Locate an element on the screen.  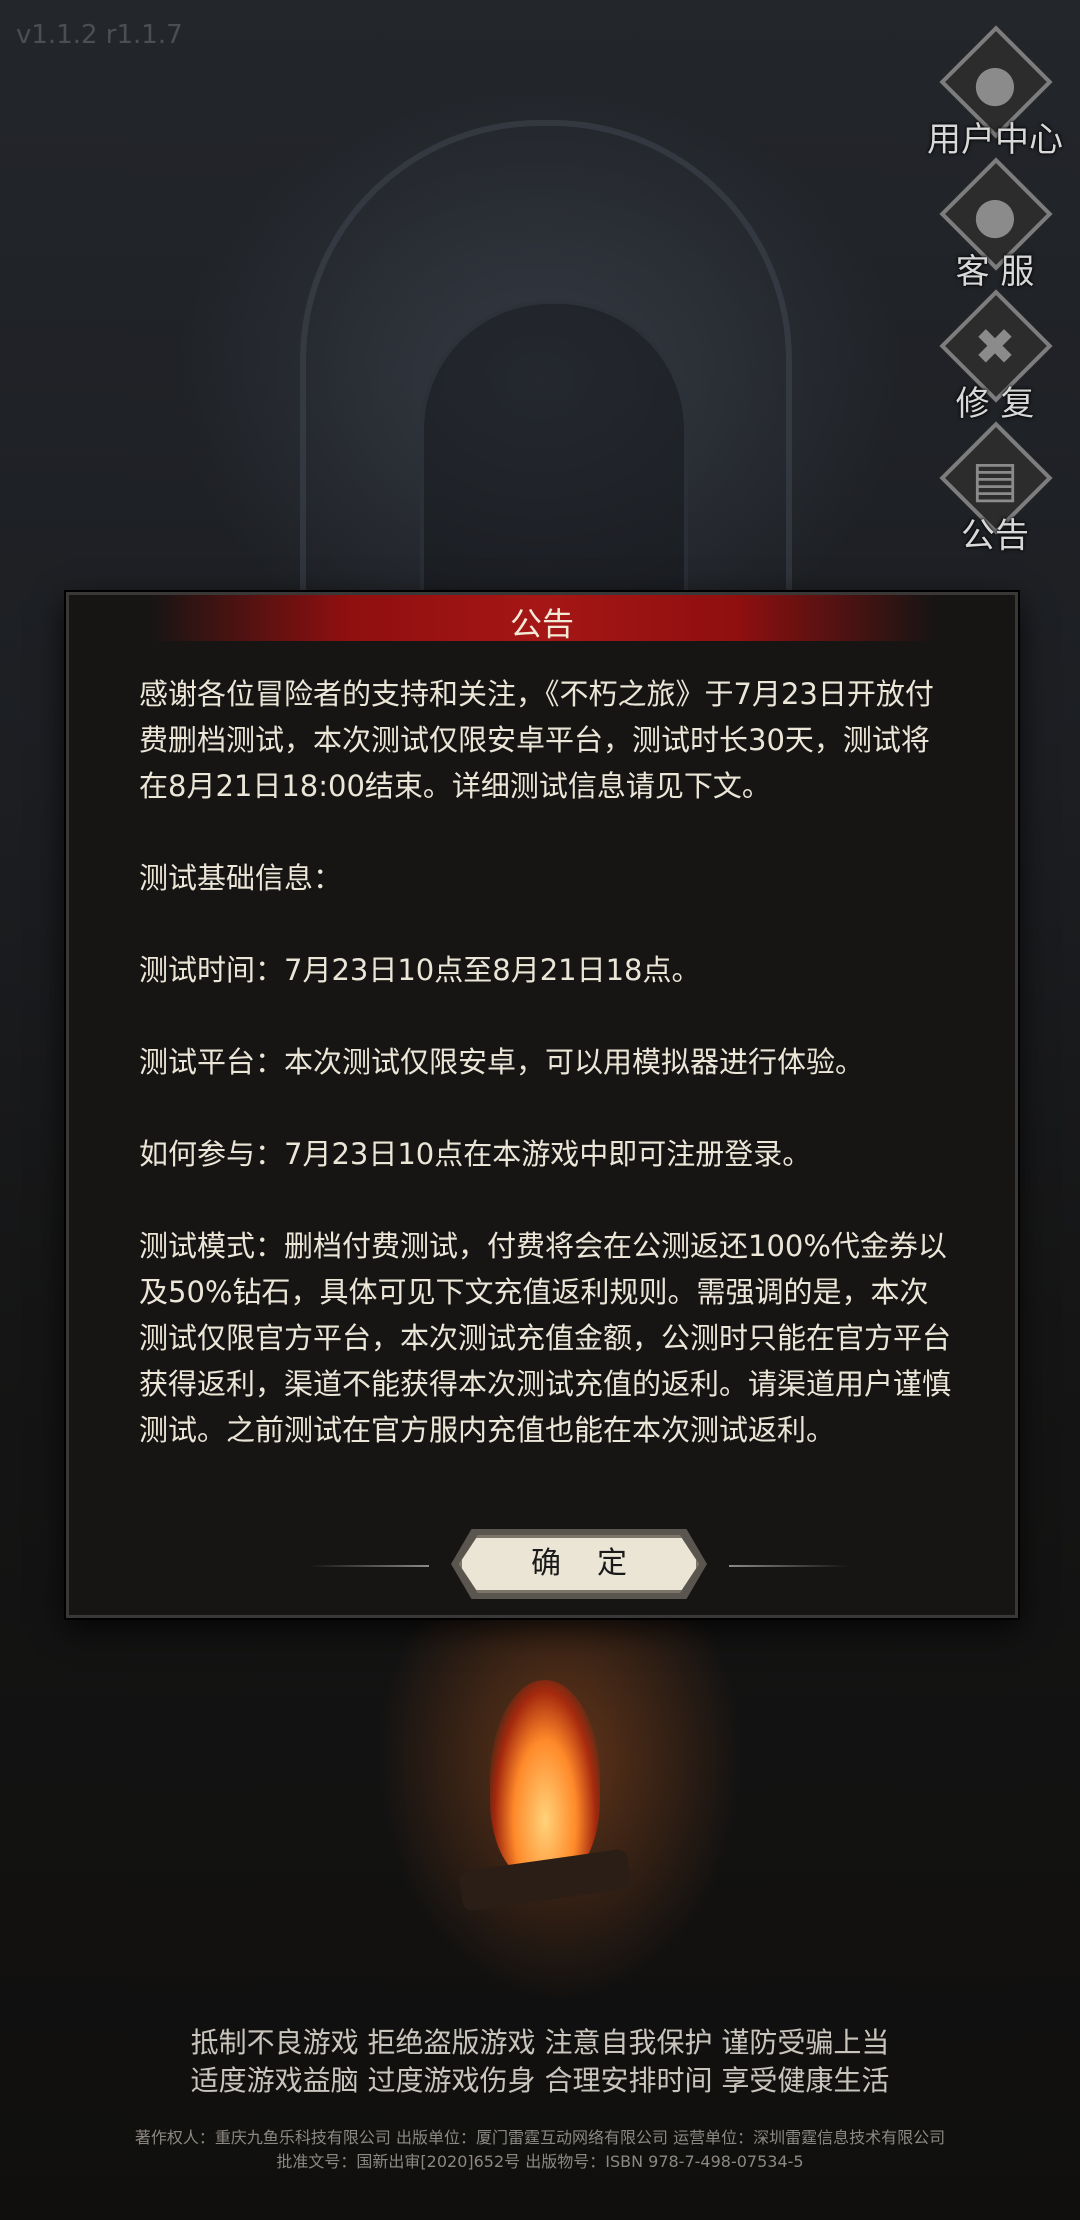
customer-service-icon: ● is located at coordinates (995, 215).